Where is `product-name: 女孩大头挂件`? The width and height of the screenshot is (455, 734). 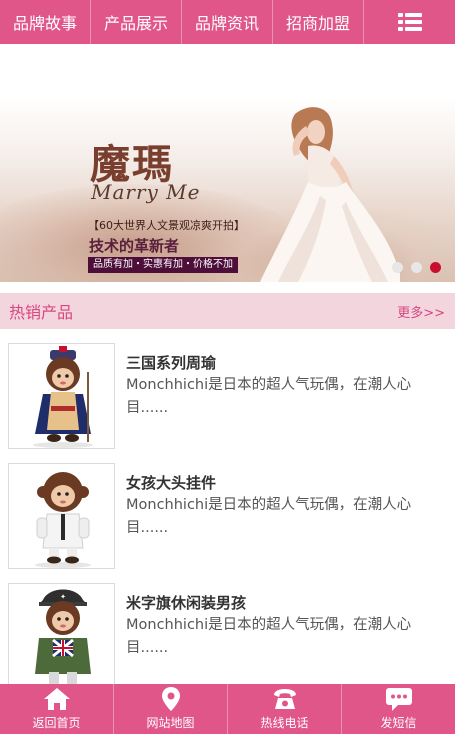
product-name: 女孩大头挂件 is located at coordinates (171, 482).